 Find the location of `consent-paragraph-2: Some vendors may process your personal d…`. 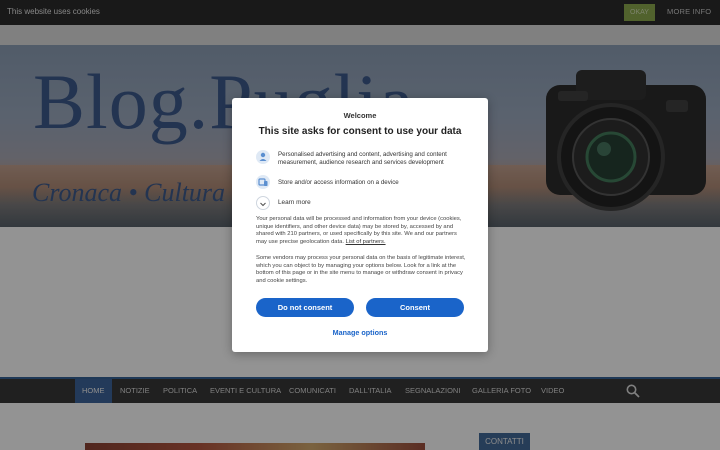

consent-paragraph-2: Some vendors may process your personal d… is located at coordinates (361, 269).